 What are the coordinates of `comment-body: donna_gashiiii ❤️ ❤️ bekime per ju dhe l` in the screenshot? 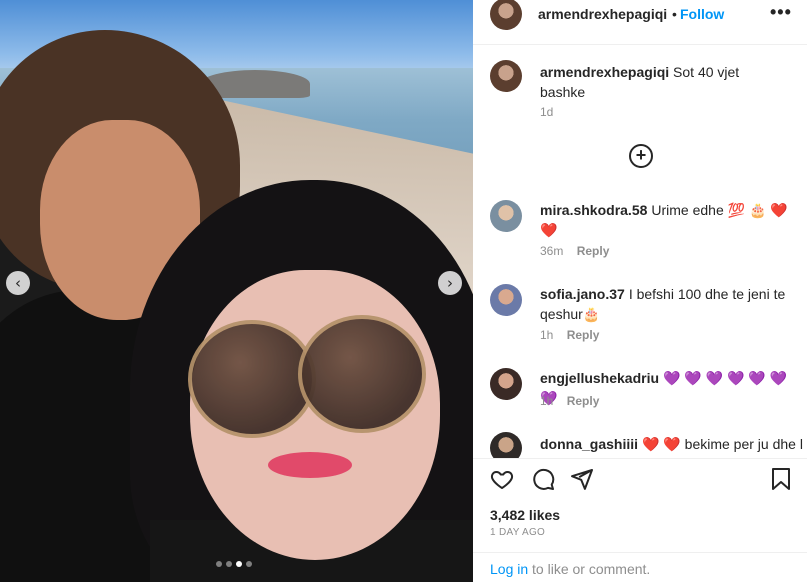 It's located at (671, 444).